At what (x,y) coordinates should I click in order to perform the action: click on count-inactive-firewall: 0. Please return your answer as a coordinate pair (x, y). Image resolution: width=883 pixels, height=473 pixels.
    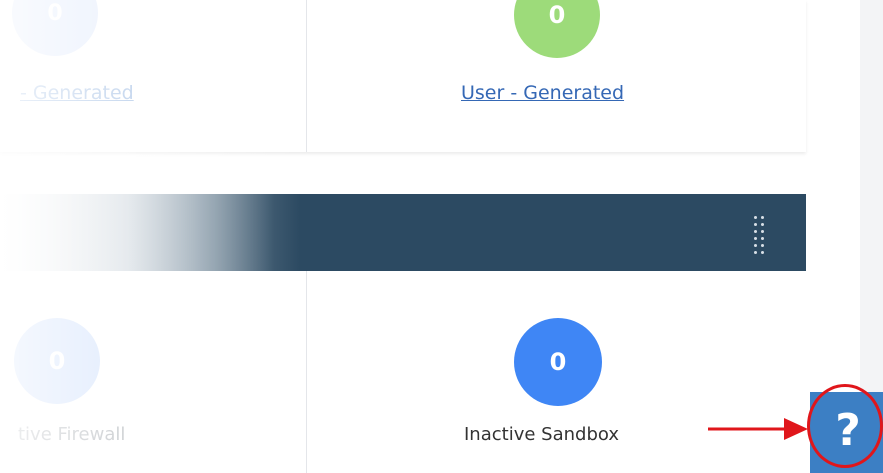
    Looking at the image, I should click on (57, 361).